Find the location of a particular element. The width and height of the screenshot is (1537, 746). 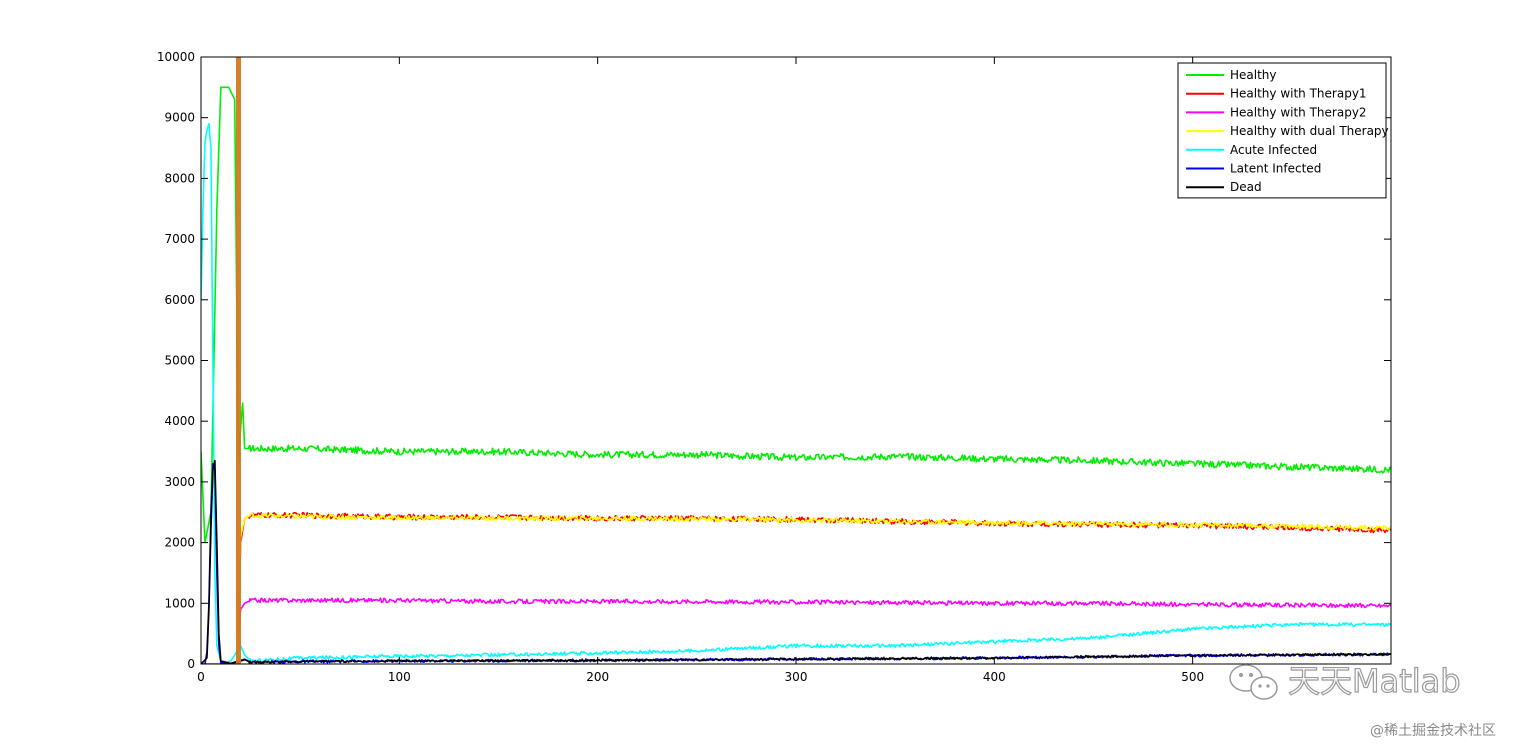

y-tick-label: 10000 is located at coordinates (176, 57).